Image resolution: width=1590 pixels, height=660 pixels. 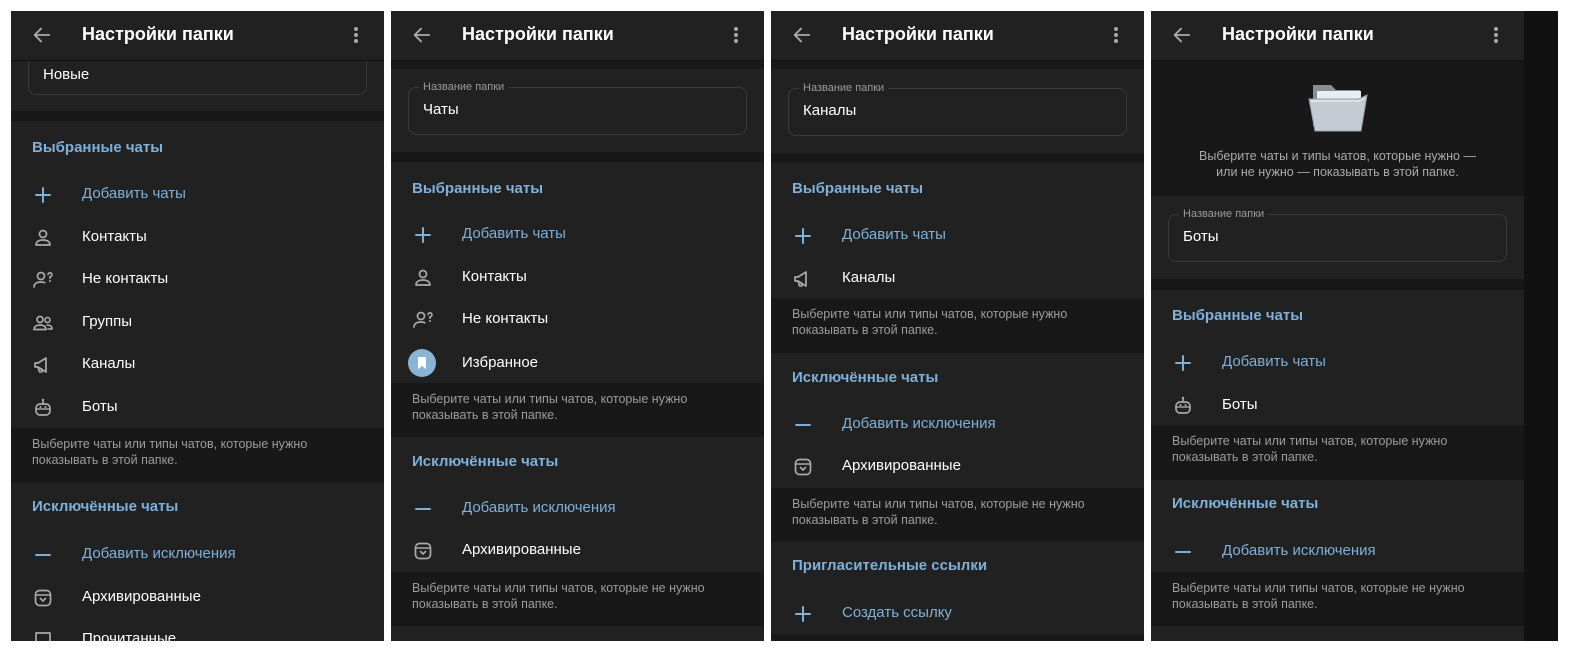 What do you see at coordinates (1337, 235) in the screenshot?
I see `folder-name-field: Название папки Боты` at bounding box center [1337, 235].